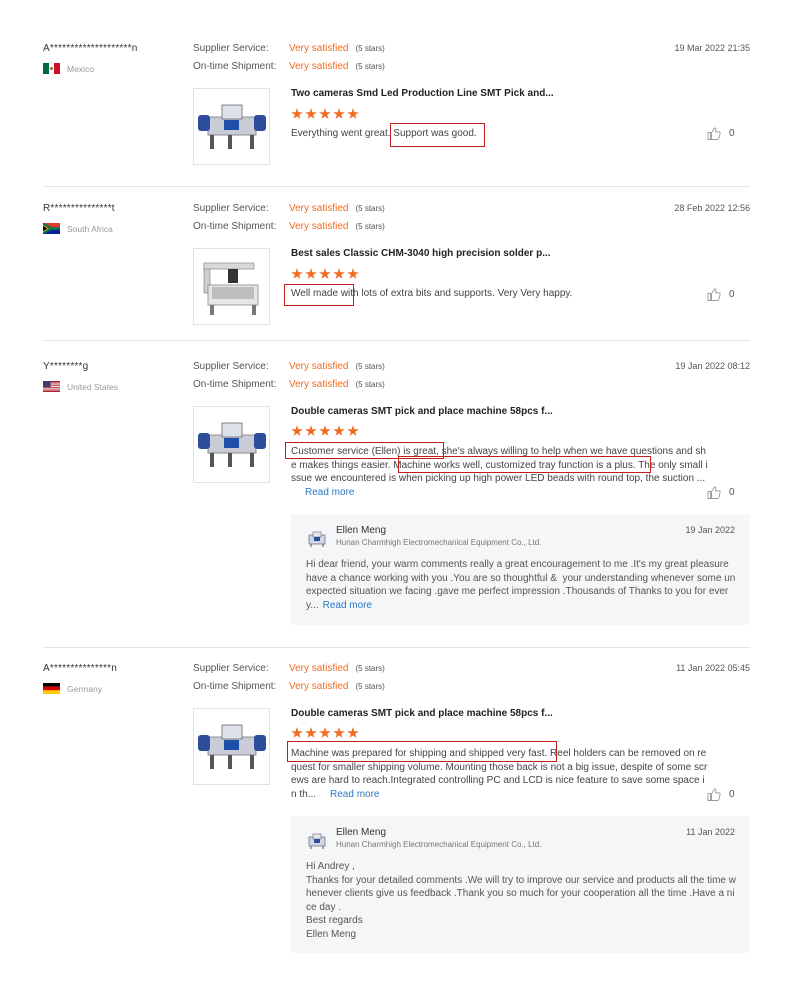  Describe the element at coordinates (712, 208) in the screenshot. I see `review-date: 28 Feb 2022 12:56` at that location.